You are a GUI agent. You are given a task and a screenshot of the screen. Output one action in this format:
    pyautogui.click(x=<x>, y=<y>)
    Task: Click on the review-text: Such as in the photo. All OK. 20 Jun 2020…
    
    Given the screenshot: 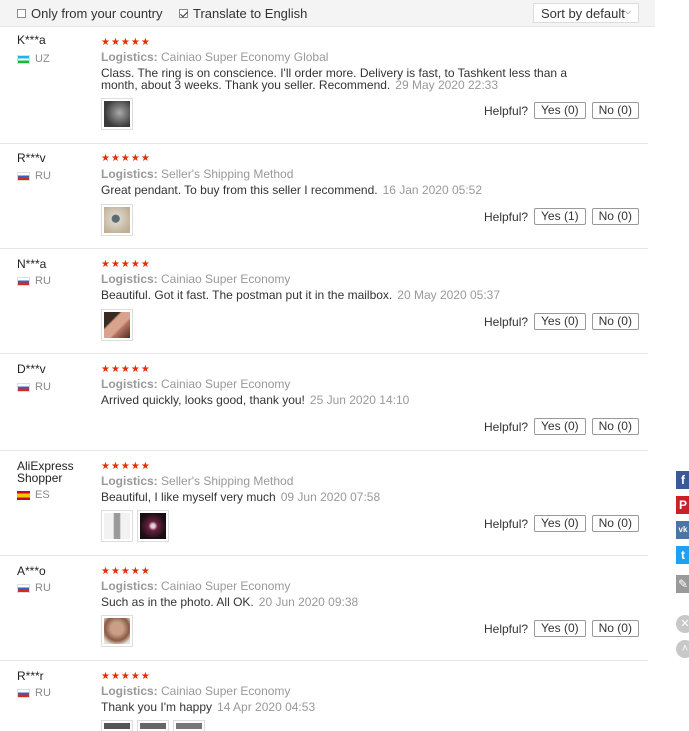 What is the action you would take?
    pyautogui.click(x=230, y=602)
    